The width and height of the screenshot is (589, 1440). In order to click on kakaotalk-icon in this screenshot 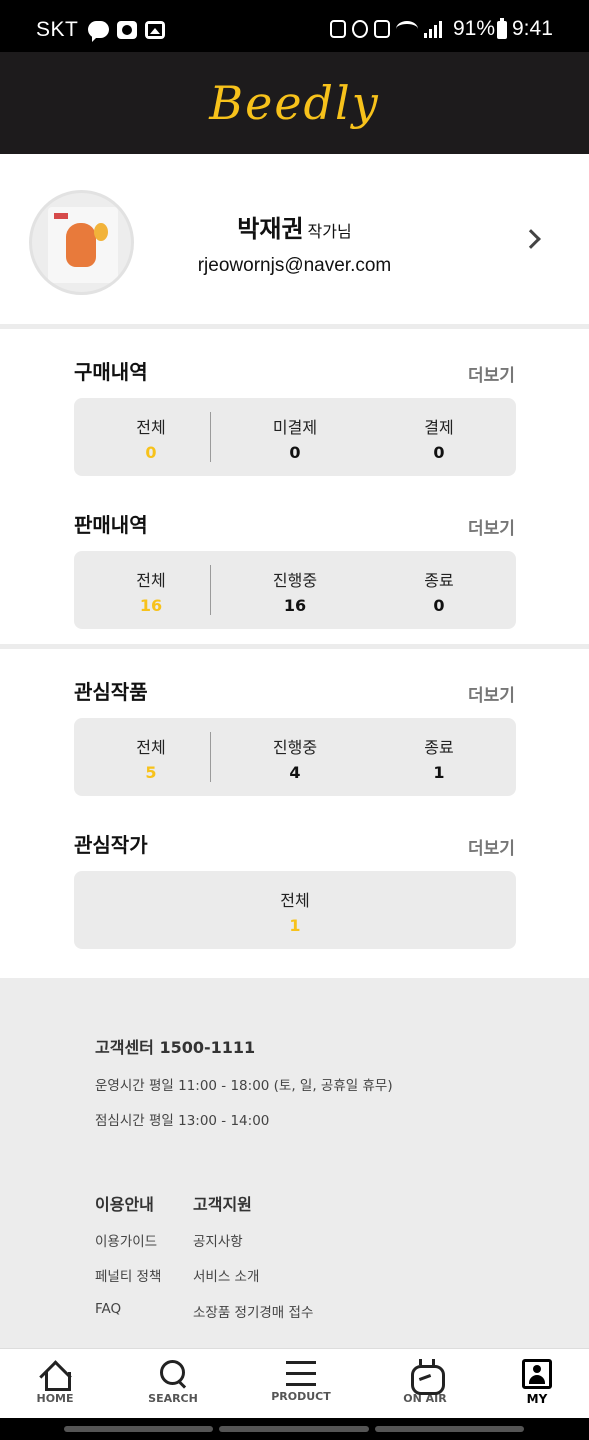, I will do `click(98, 31)`.